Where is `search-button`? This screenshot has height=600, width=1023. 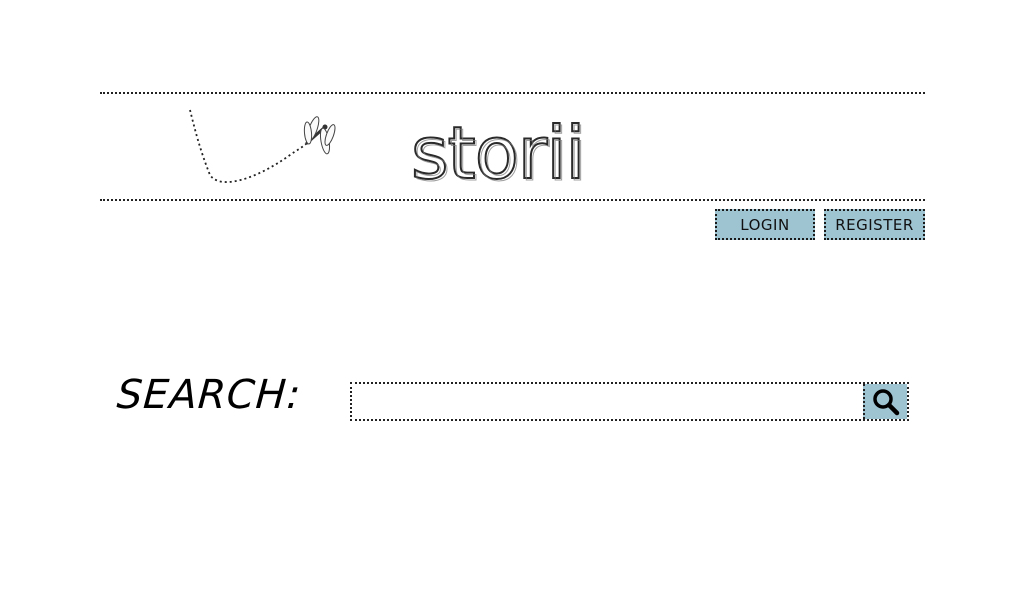
search-button is located at coordinates (885, 401).